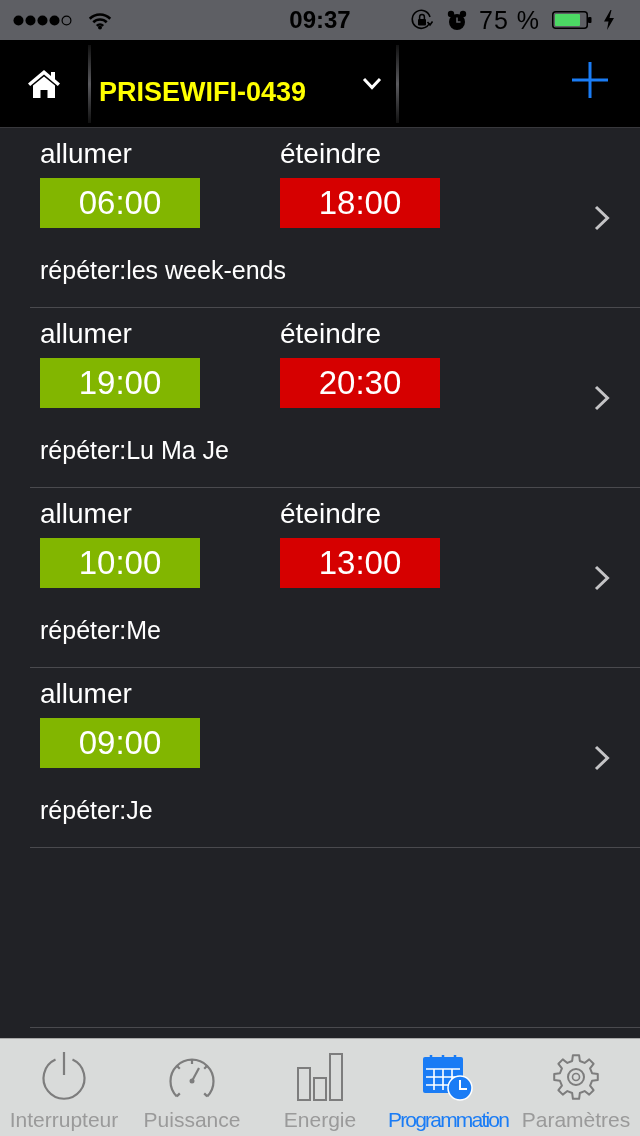 The image size is (640, 1136). What do you see at coordinates (120, 383) in the screenshot?
I see `on-time: 19:00` at bounding box center [120, 383].